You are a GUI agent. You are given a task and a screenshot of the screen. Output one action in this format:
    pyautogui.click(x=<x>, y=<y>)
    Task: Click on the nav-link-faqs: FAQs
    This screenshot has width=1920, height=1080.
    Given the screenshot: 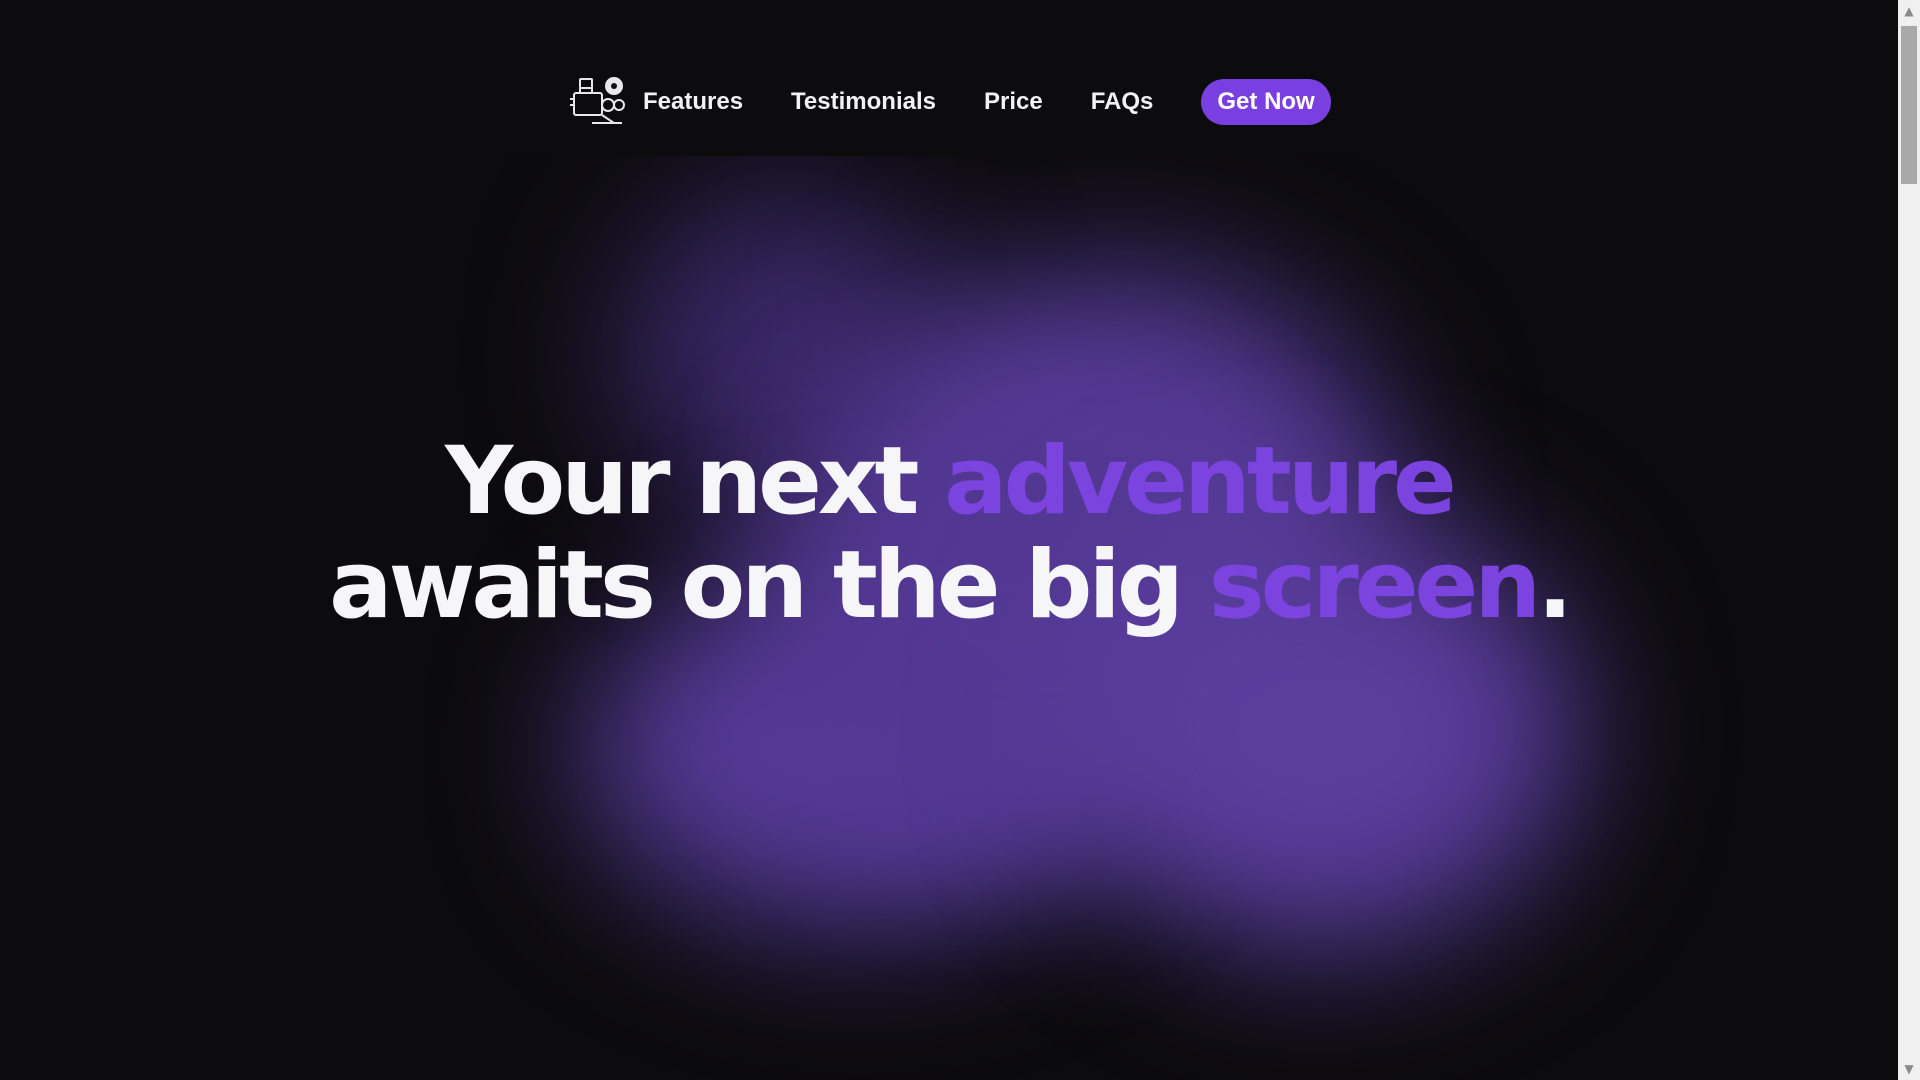 What is the action you would take?
    pyautogui.click(x=1122, y=102)
    